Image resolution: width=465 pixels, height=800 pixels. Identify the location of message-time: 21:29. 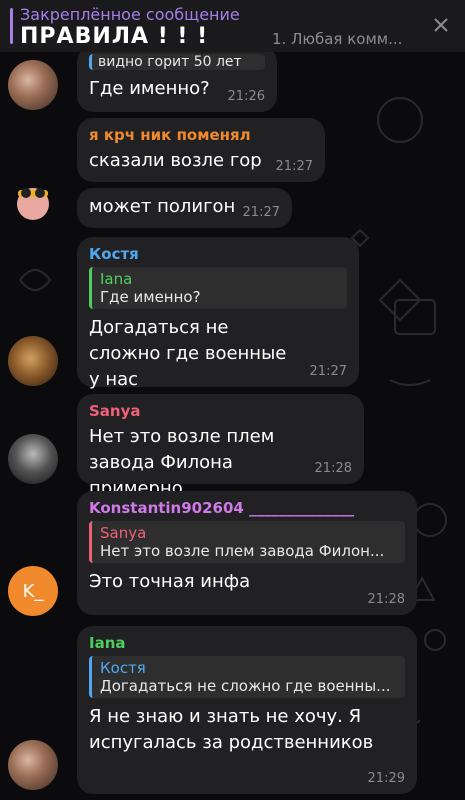
(386, 778).